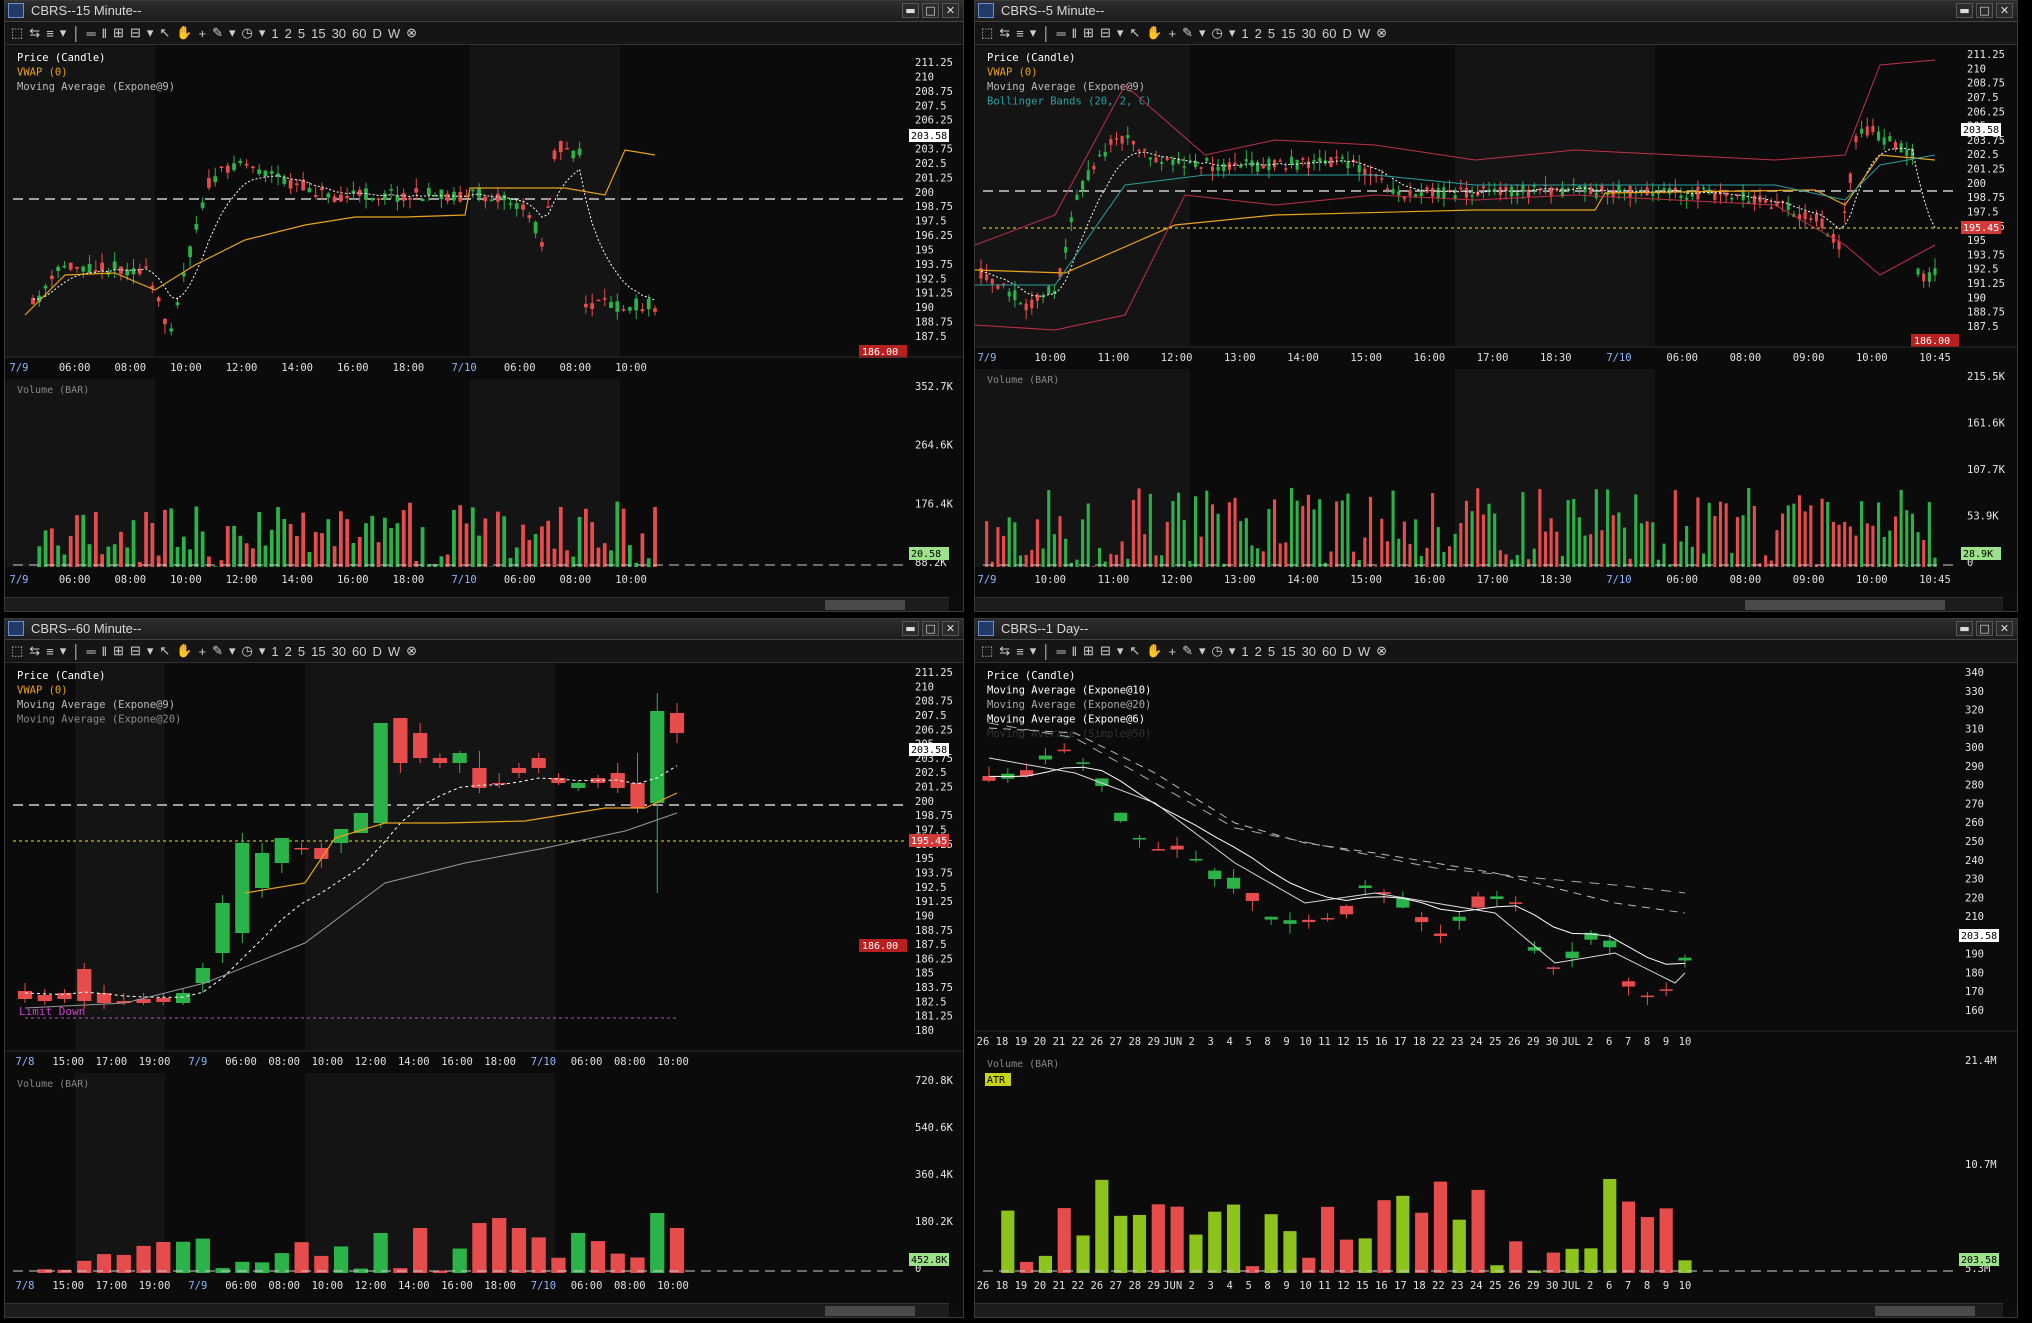 The image size is (2032, 1323). What do you see at coordinates (484, 11) in the screenshot?
I see `title-bar: CBRS--15 Minute-- ▬ □ ✕` at bounding box center [484, 11].